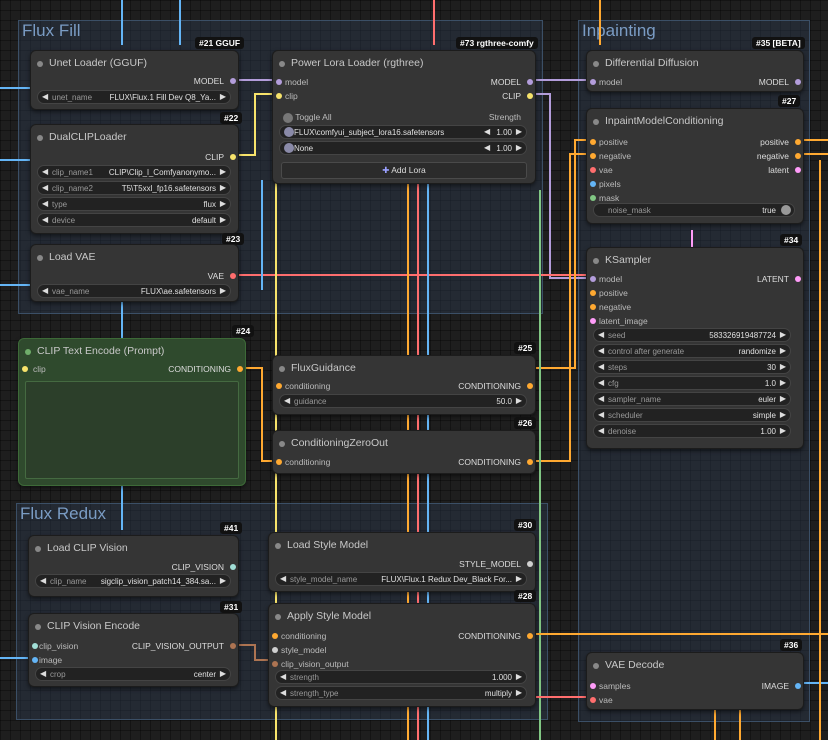  What do you see at coordinates (134, 188) in the screenshot?
I see `widget-clip-name2: ◀ clip_name2 T5\T5xxl_fp16.safetensors ▶` at bounding box center [134, 188].